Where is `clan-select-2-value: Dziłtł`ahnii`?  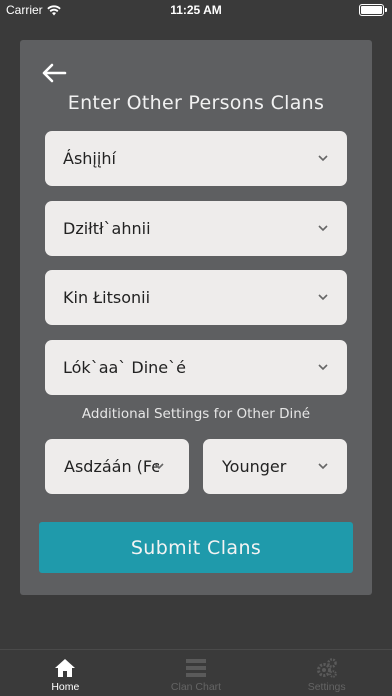
clan-select-2-value: Dziłtł`ahnii is located at coordinates (107, 228).